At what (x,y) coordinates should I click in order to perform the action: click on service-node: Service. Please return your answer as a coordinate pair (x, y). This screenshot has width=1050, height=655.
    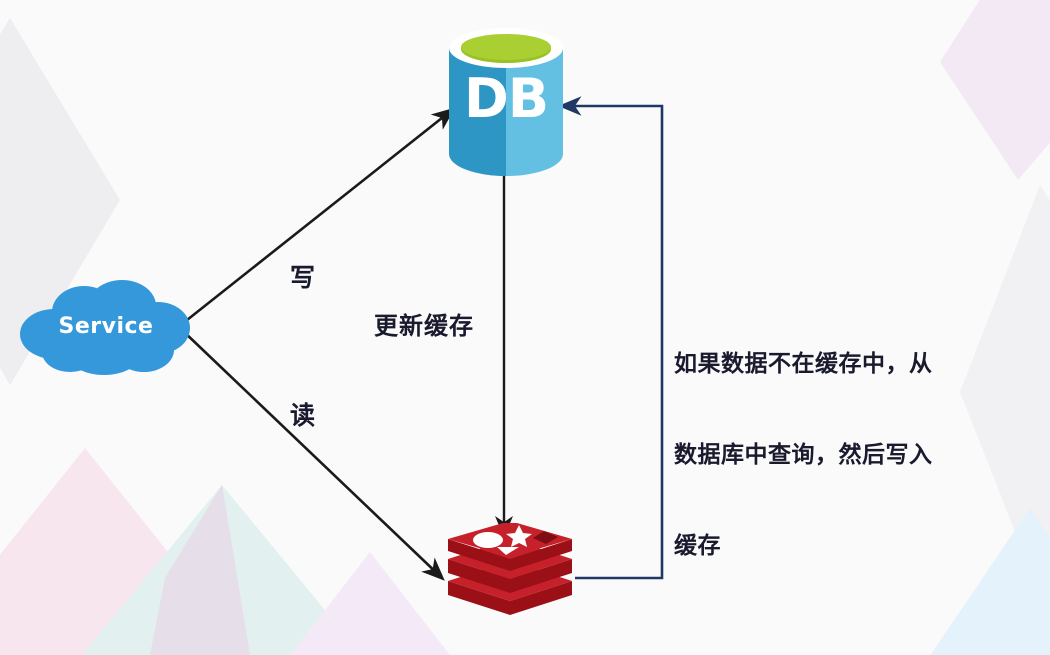
    Looking at the image, I should click on (106, 326).